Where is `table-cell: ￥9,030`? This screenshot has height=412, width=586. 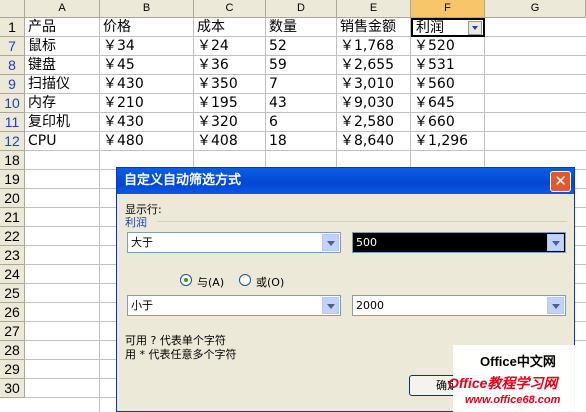
table-cell: ￥9,030 is located at coordinates (365, 103).